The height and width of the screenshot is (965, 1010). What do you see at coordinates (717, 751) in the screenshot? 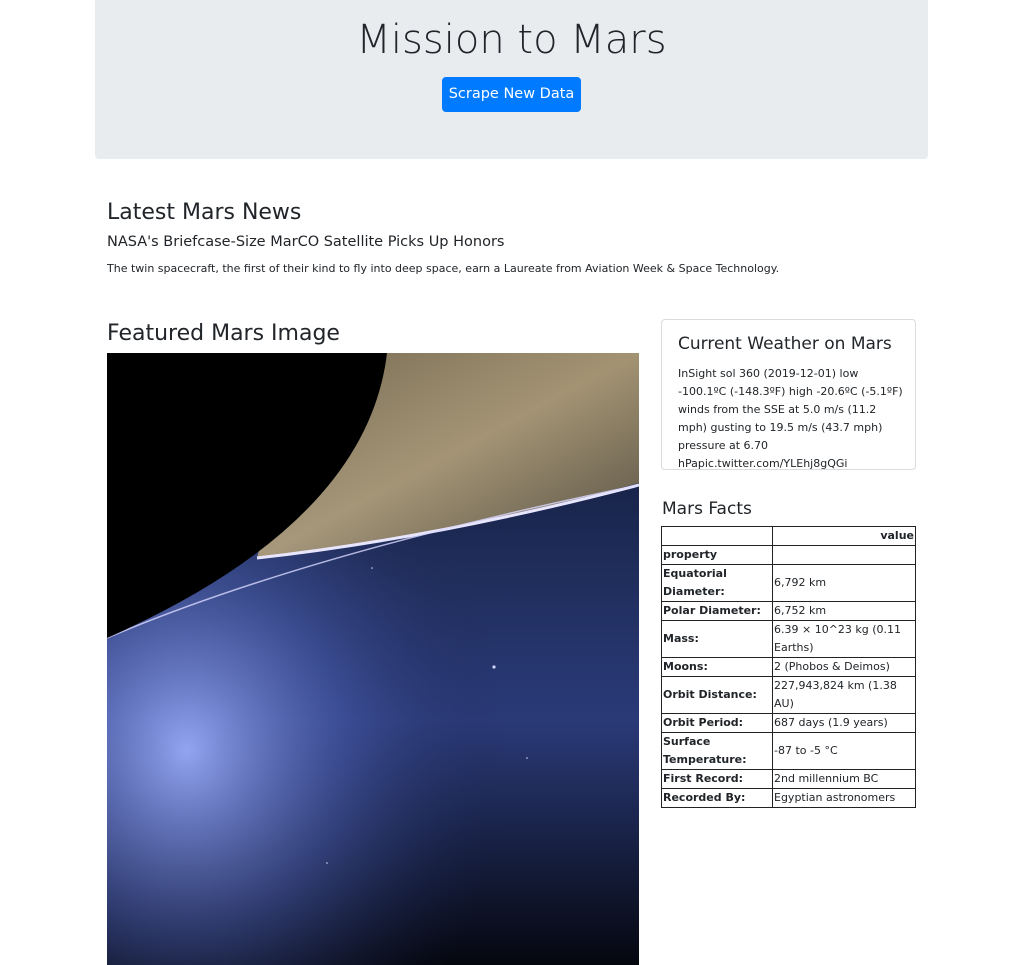
I see `fact-property: Surface Temperature:` at bounding box center [717, 751].